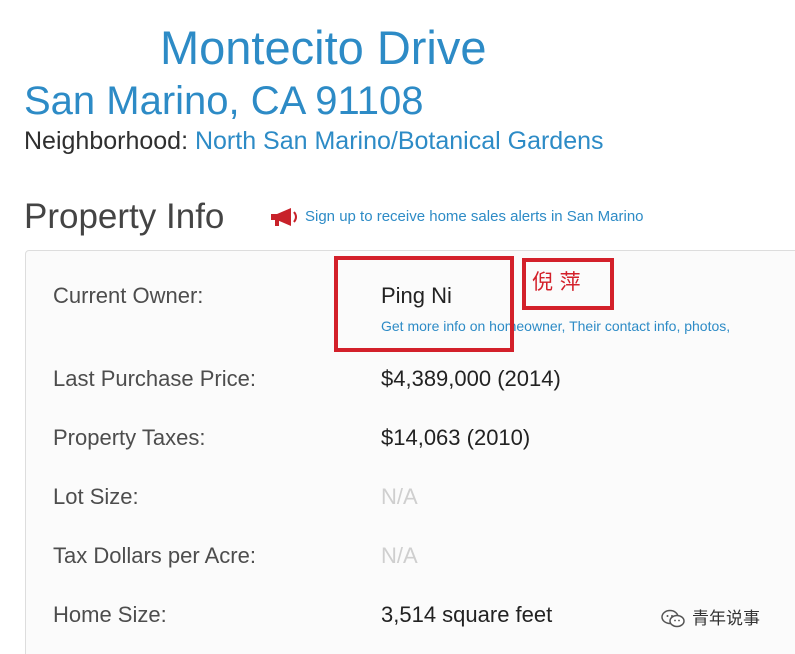  I want to click on owner-highlight-box, so click(424, 304).